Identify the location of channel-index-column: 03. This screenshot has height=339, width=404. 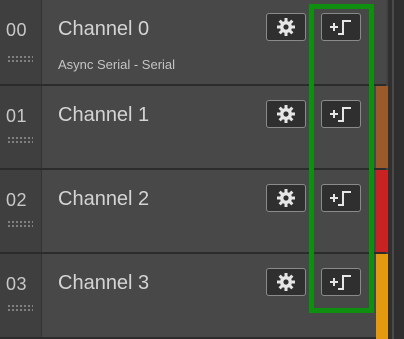
(21, 295).